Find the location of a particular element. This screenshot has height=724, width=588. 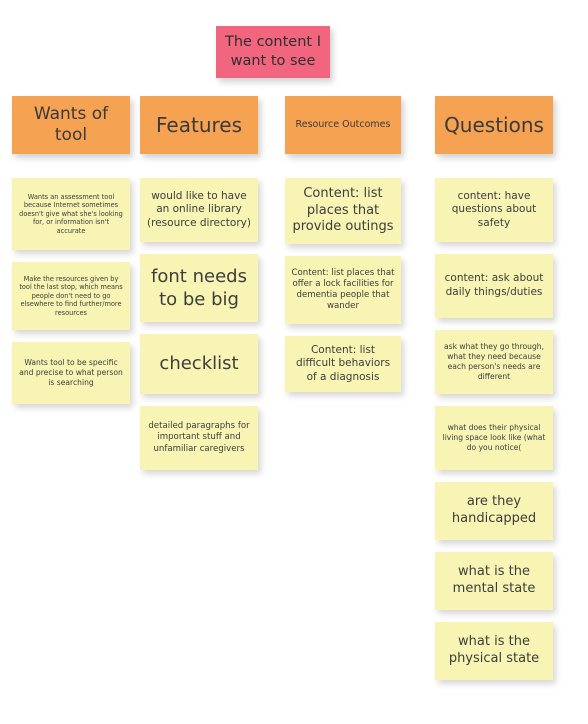

column-header-note: Resource Outcomes is located at coordinates (343, 125).